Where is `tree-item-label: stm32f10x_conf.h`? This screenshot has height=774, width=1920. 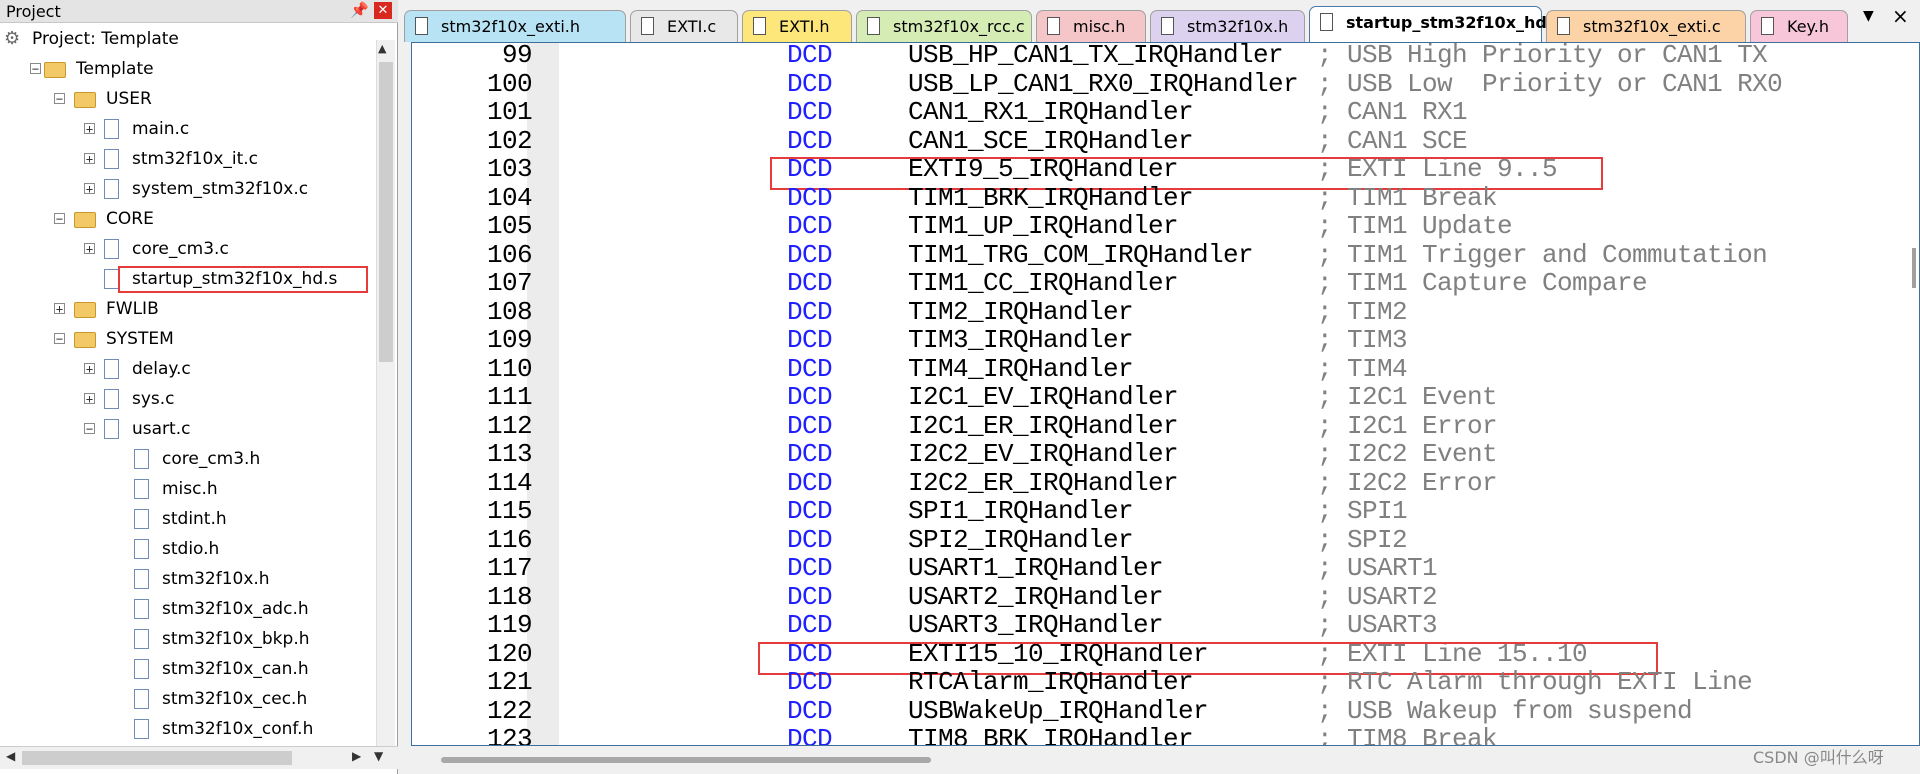
tree-item-label: stm32f10x_conf.h is located at coordinates (238, 729).